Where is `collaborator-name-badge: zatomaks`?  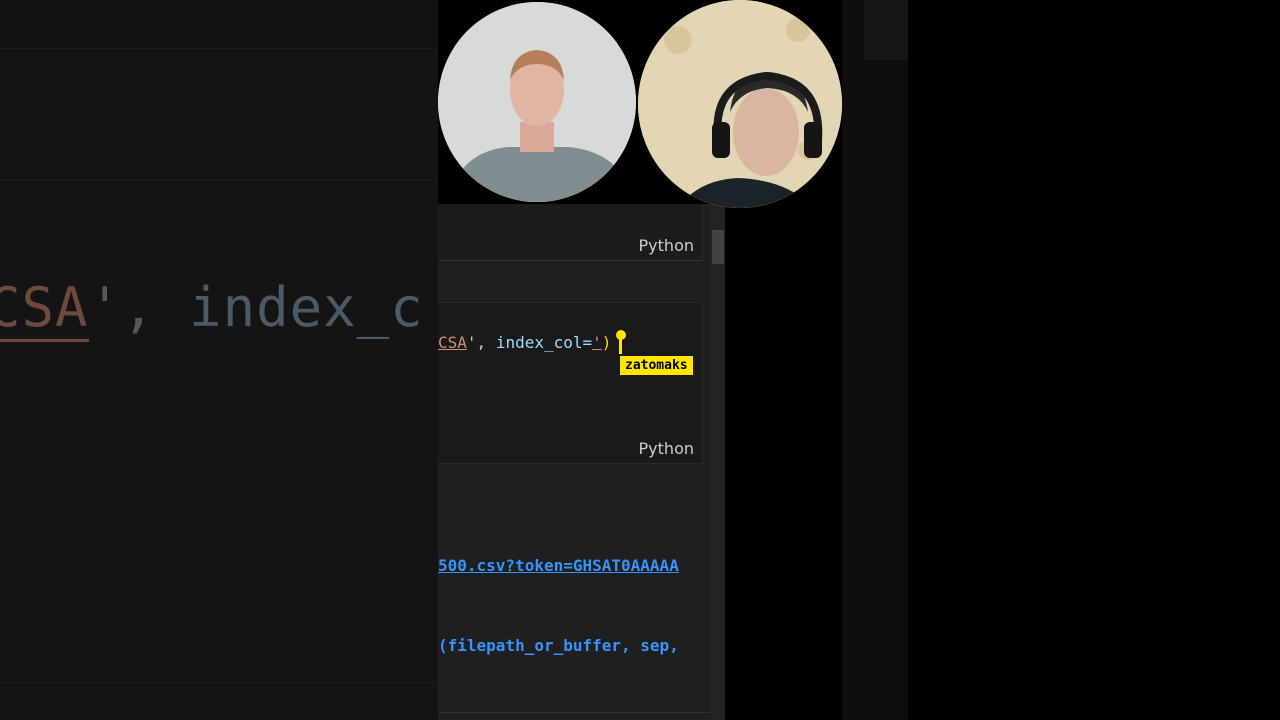
collaborator-name-badge: zatomaks is located at coordinates (656, 365).